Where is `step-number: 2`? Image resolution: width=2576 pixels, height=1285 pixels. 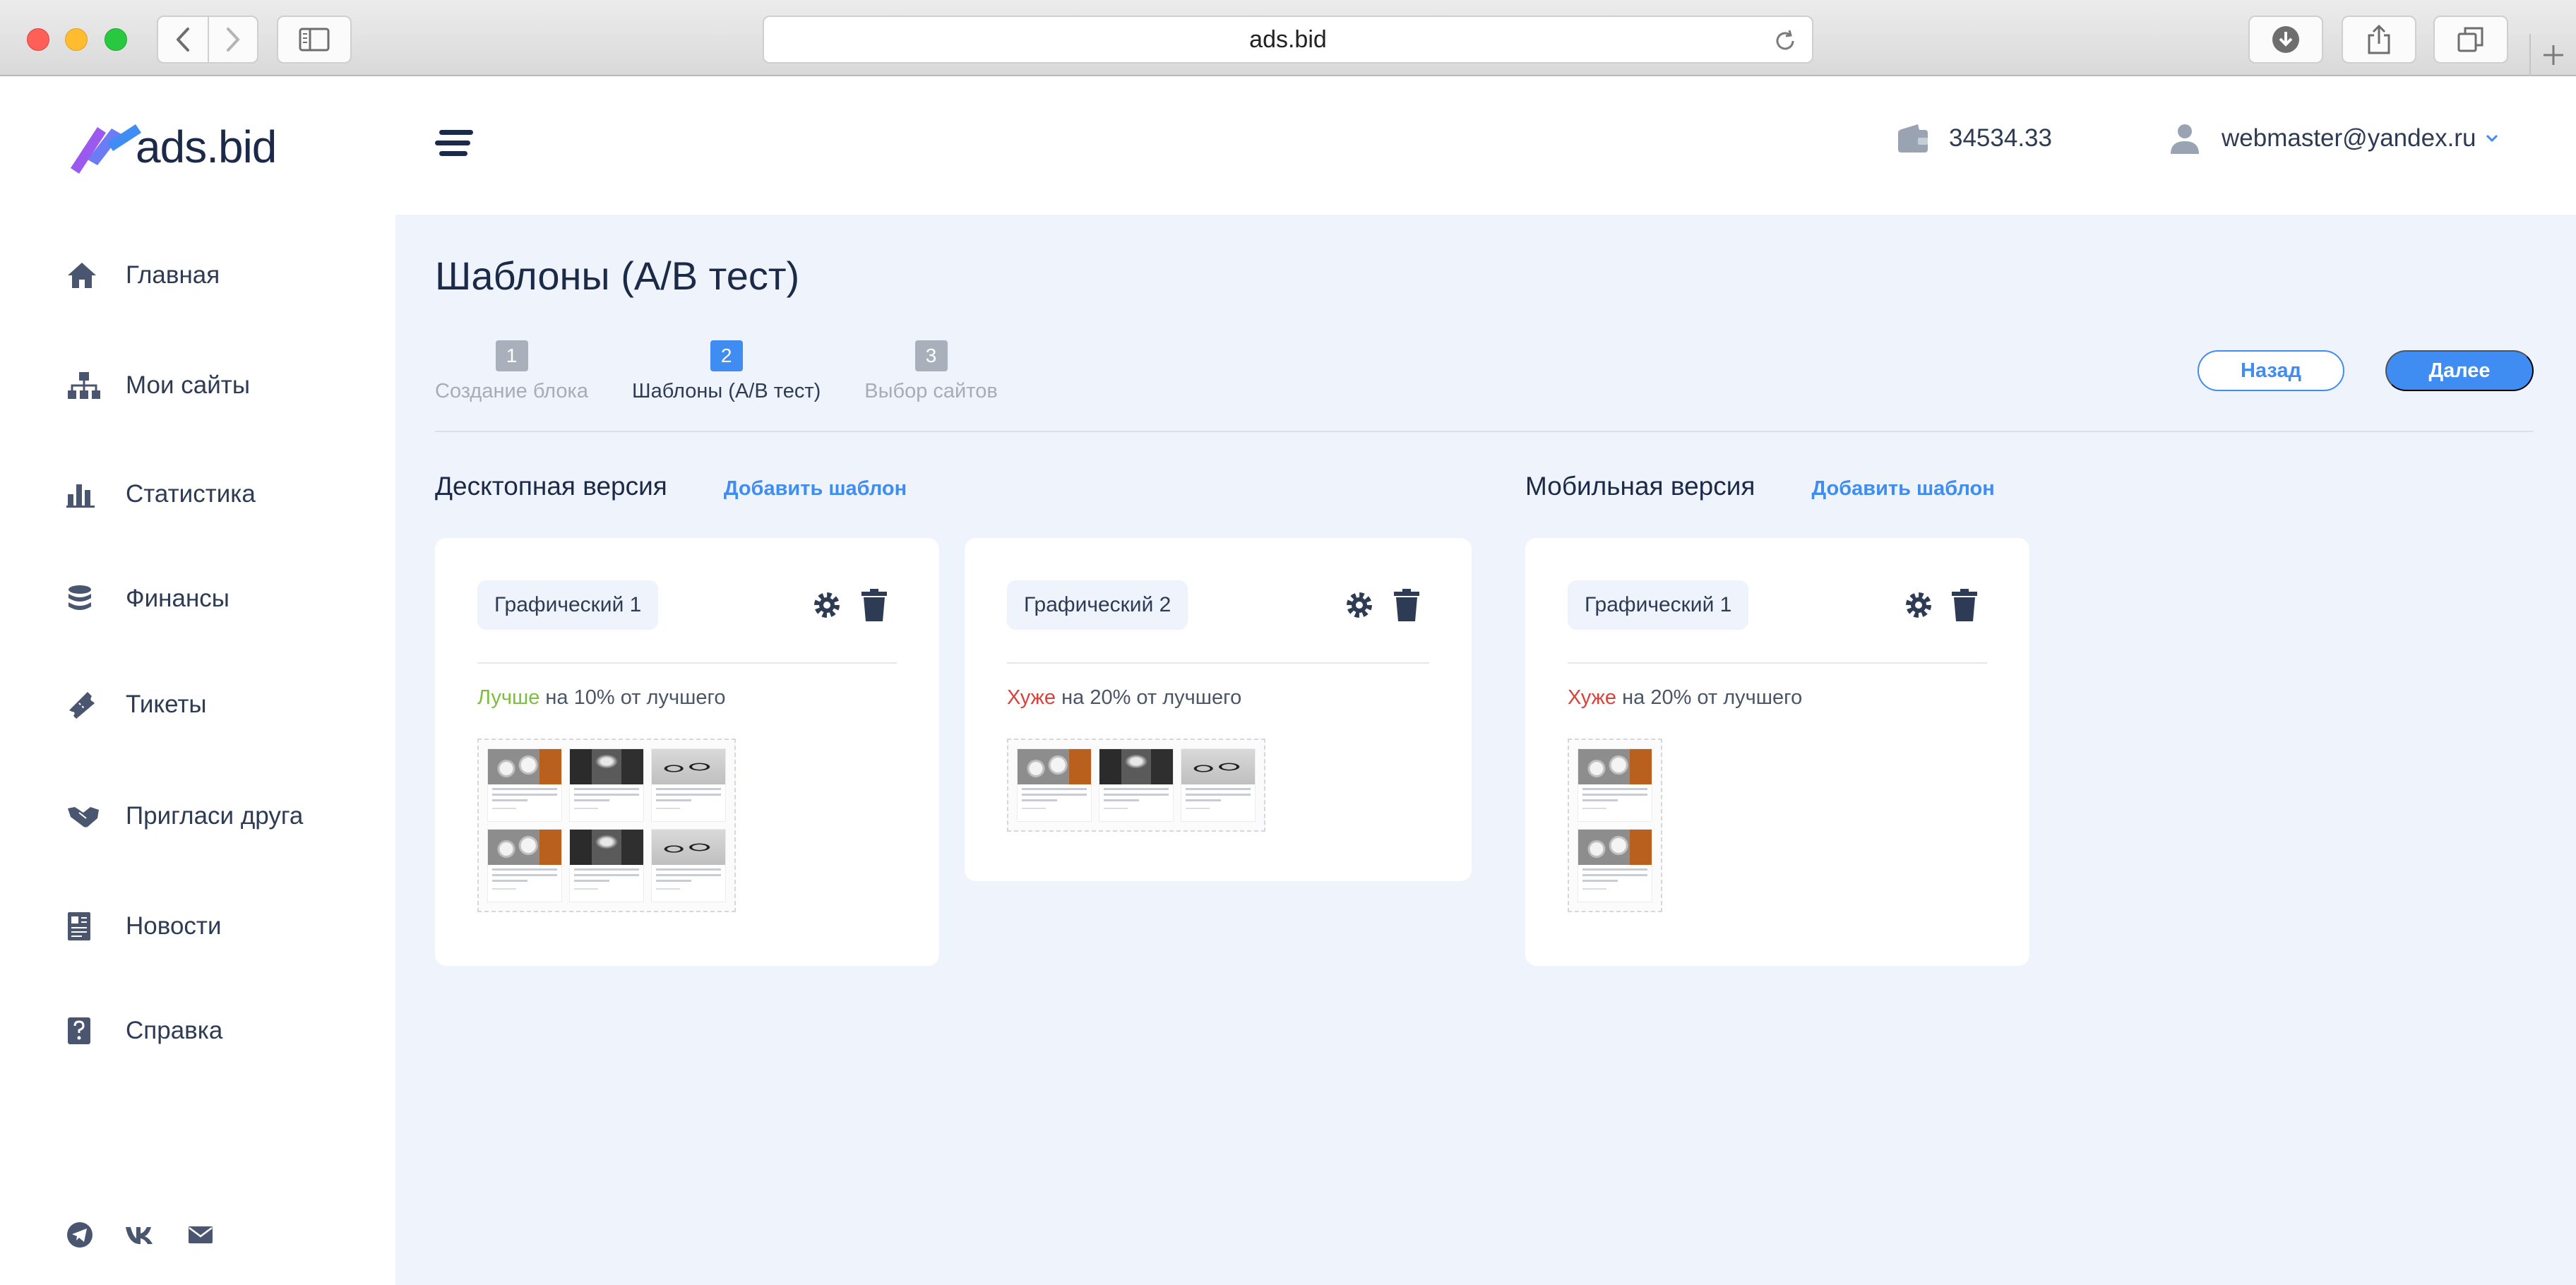 step-number: 2 is located at coordinates (726, 356).